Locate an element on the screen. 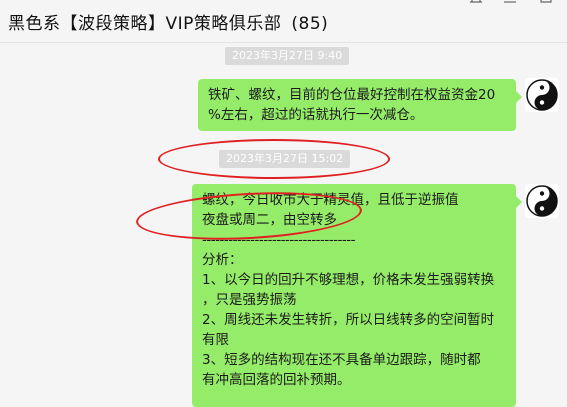  minimize-icon is located at coordinates (510, 5).